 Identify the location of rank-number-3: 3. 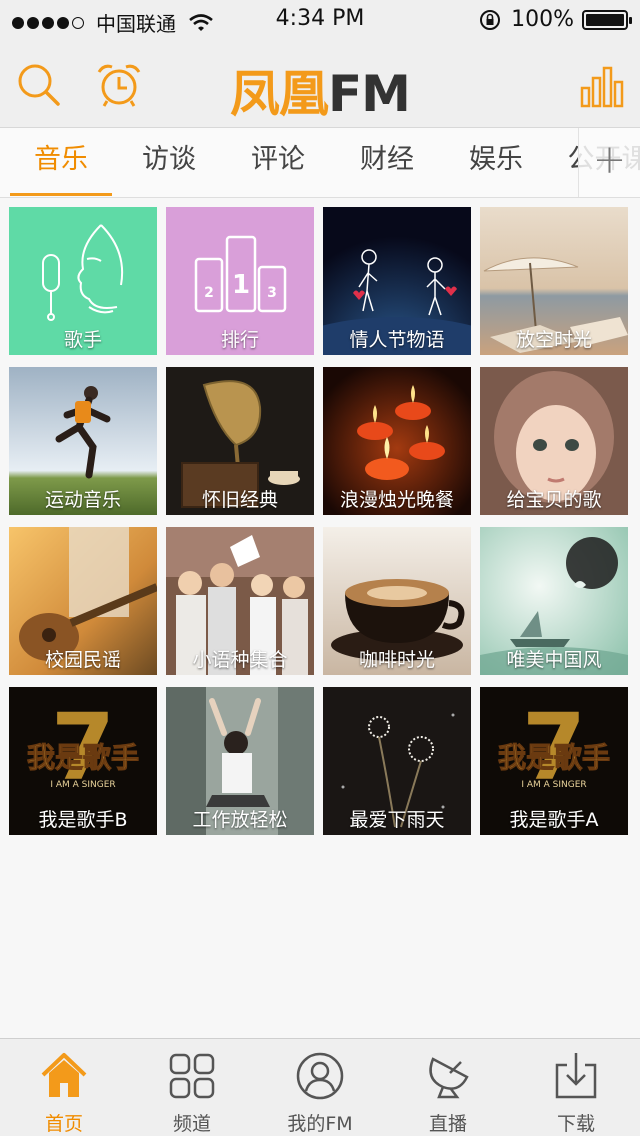
(272, 293).